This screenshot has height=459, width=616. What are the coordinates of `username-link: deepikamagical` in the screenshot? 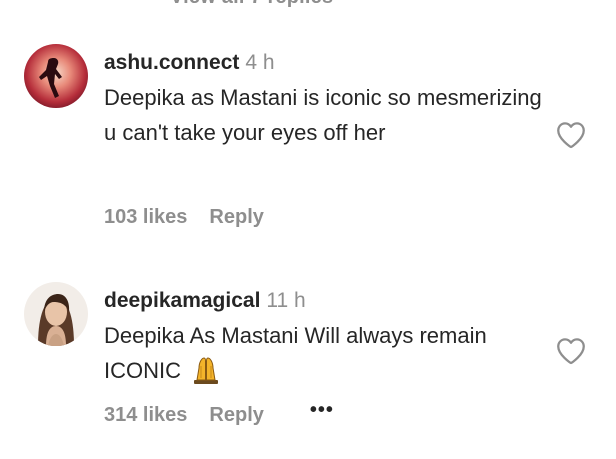 It's located at (182, 300).